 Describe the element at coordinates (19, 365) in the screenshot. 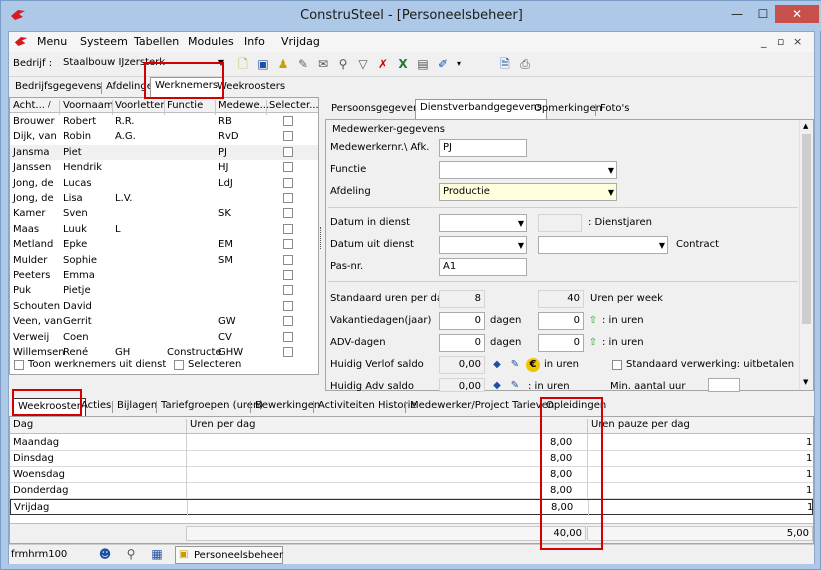

I see `show-out-of-service-checkbox` at that location.